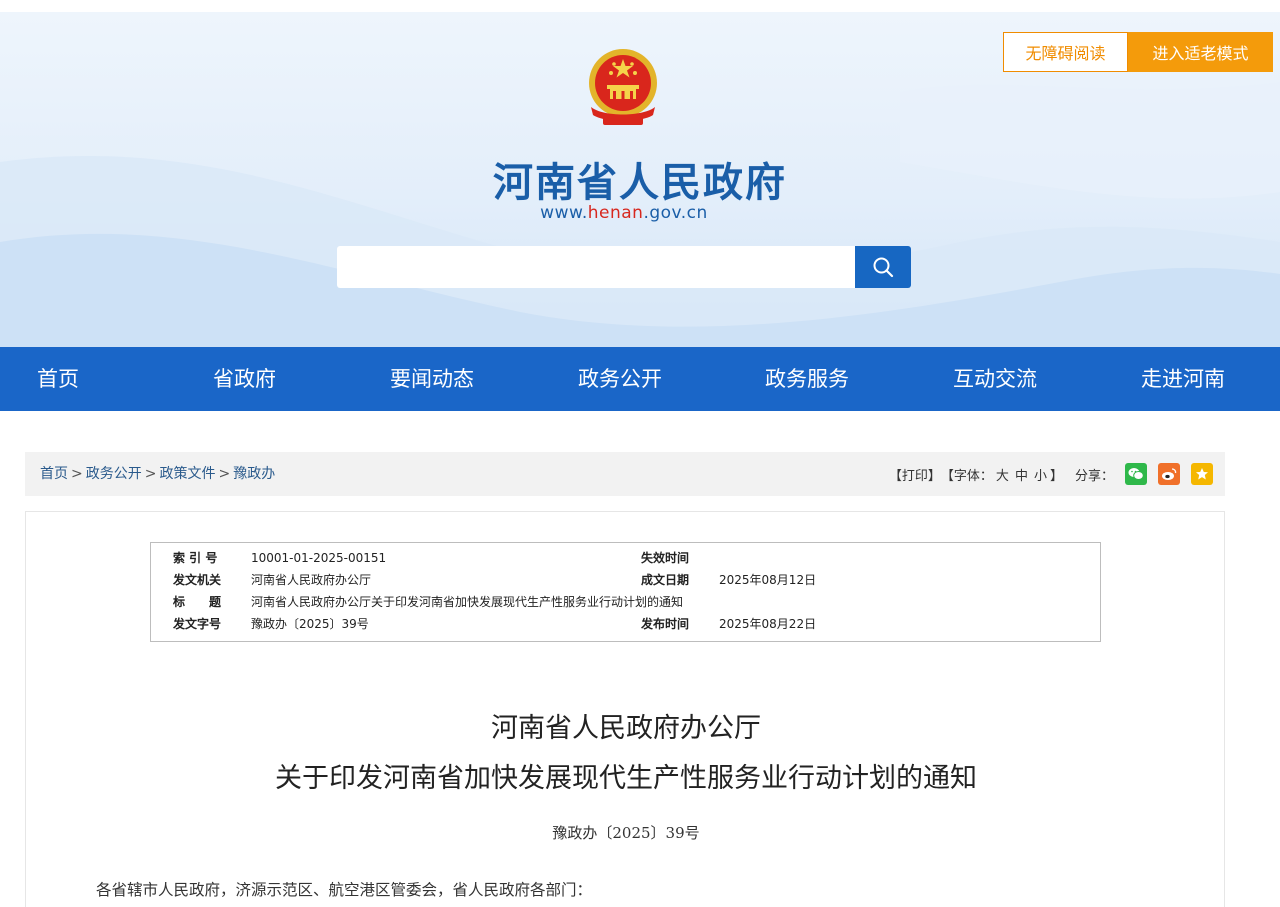 Image resolution: width=1280 pixels, height=907 pixels. I want to click on title-label: 标 题, so click(197, 602).